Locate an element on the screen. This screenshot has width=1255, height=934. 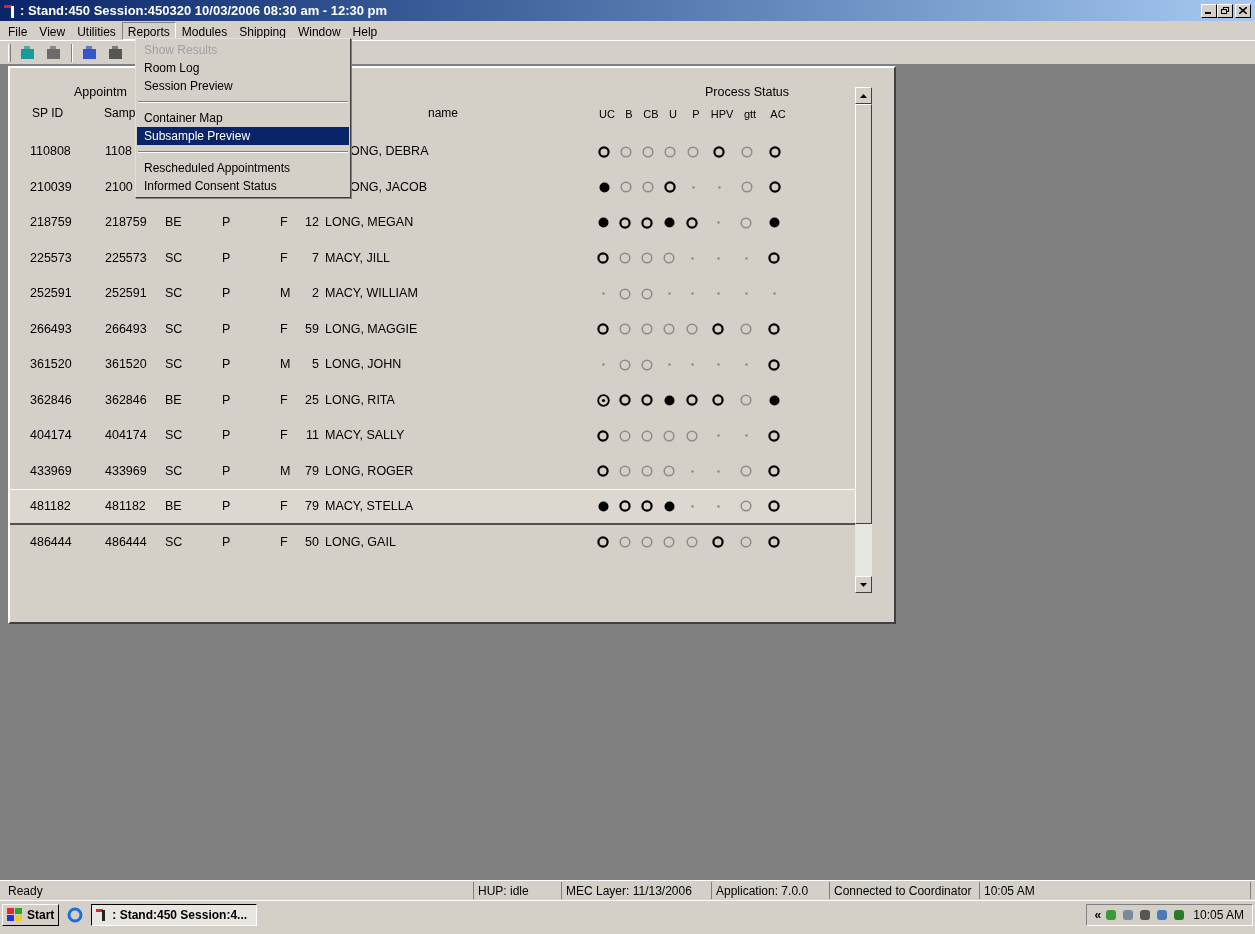
table-cell-text: BE is located at coordinates (174, 223).